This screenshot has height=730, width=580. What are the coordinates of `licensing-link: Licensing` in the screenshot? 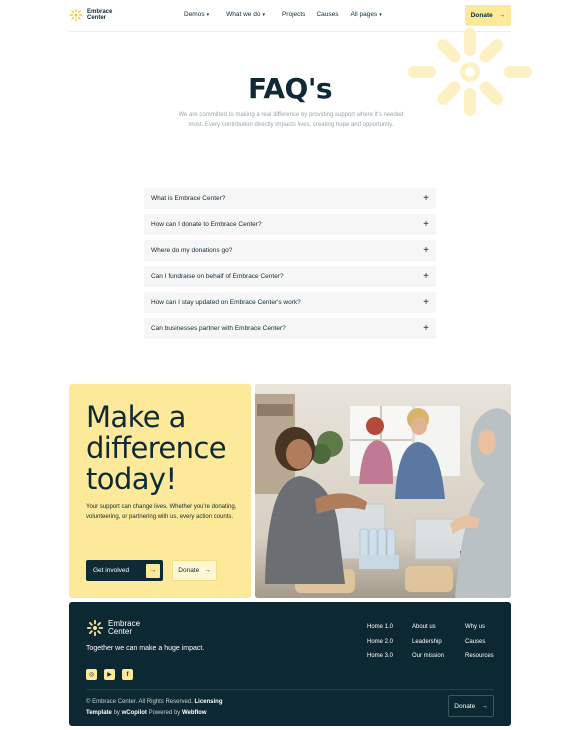 It's located at (208, 702).